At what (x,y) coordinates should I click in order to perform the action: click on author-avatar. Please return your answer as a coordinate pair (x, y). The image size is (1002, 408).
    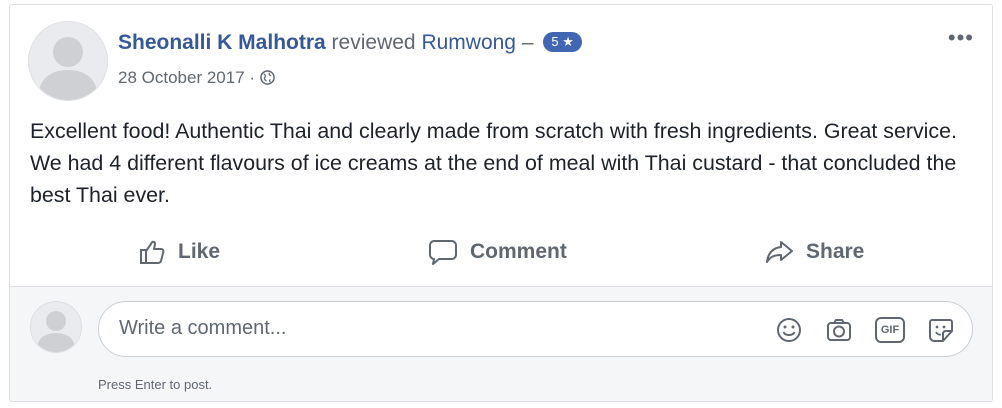
    Looking at the image, I should click on (68, 61).